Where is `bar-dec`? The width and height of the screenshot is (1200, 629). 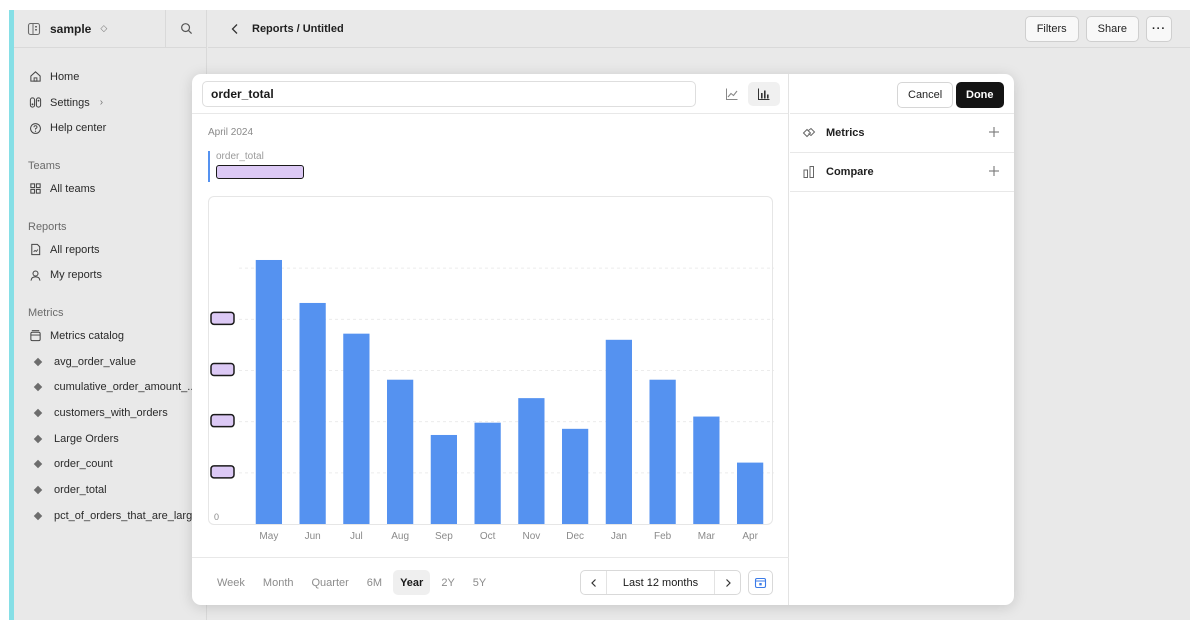 bar-dec is located at coordinates (575, 476).